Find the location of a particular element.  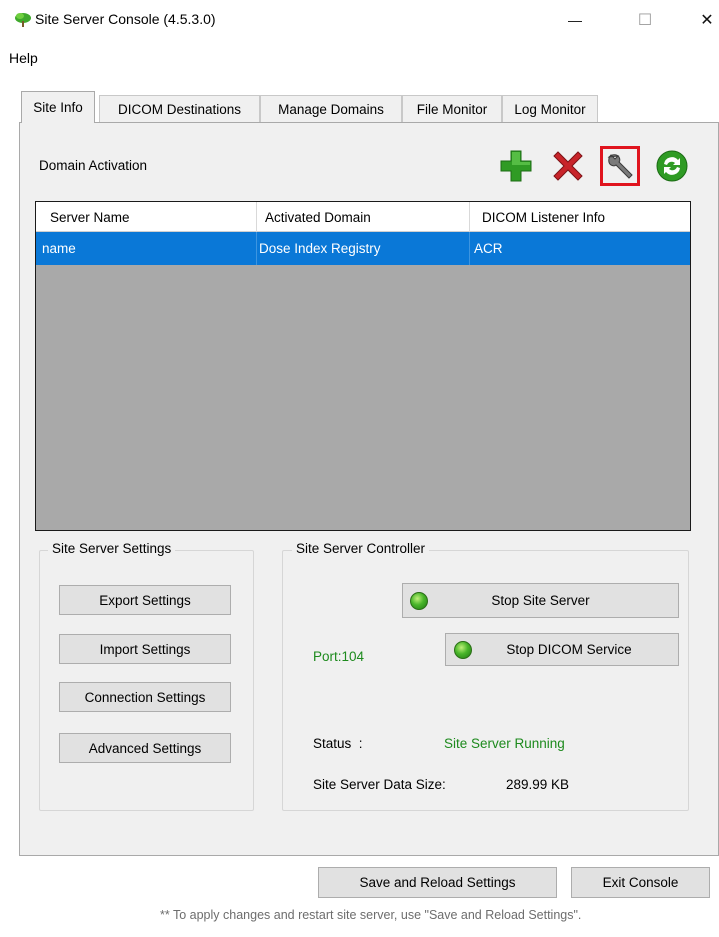

column-header: Server Name is located at coordinates (146, 217).